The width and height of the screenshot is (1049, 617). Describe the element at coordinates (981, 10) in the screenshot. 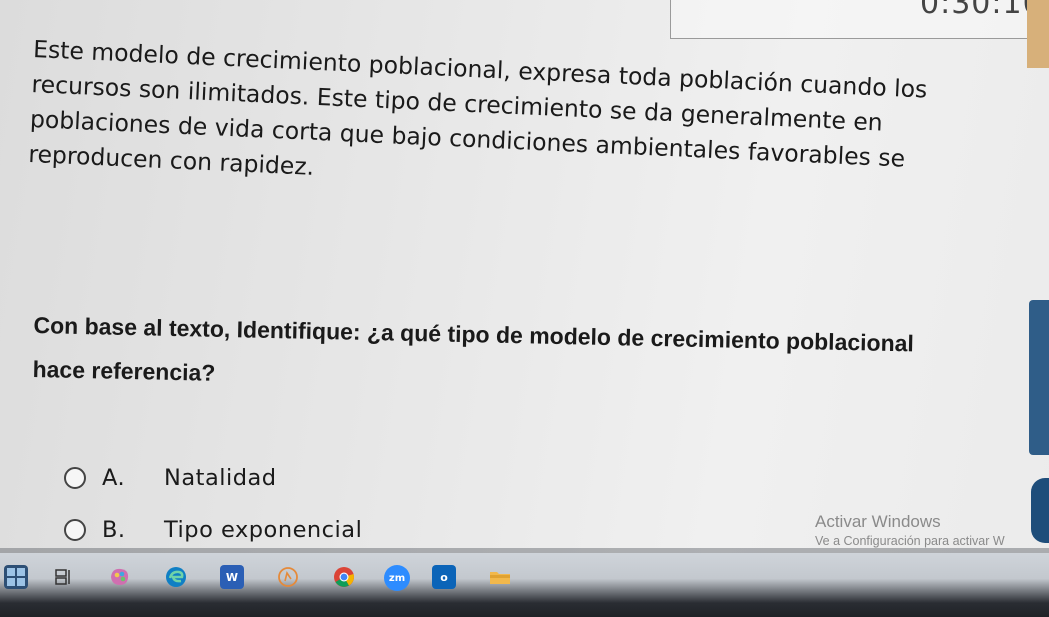

I see `timer: 0:30:10` at that location.